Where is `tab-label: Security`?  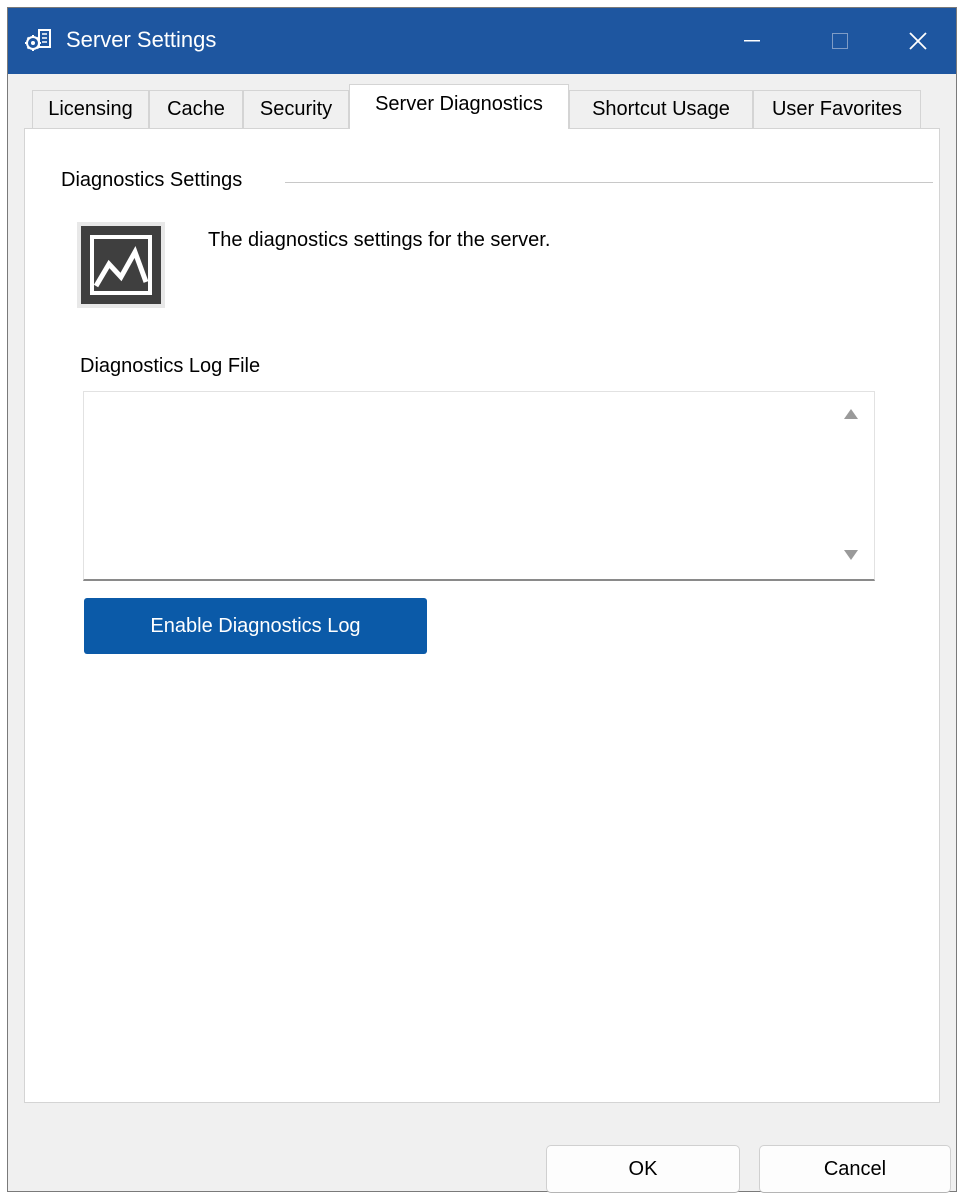
tab-label: Security is located at coordinates (296, 109).